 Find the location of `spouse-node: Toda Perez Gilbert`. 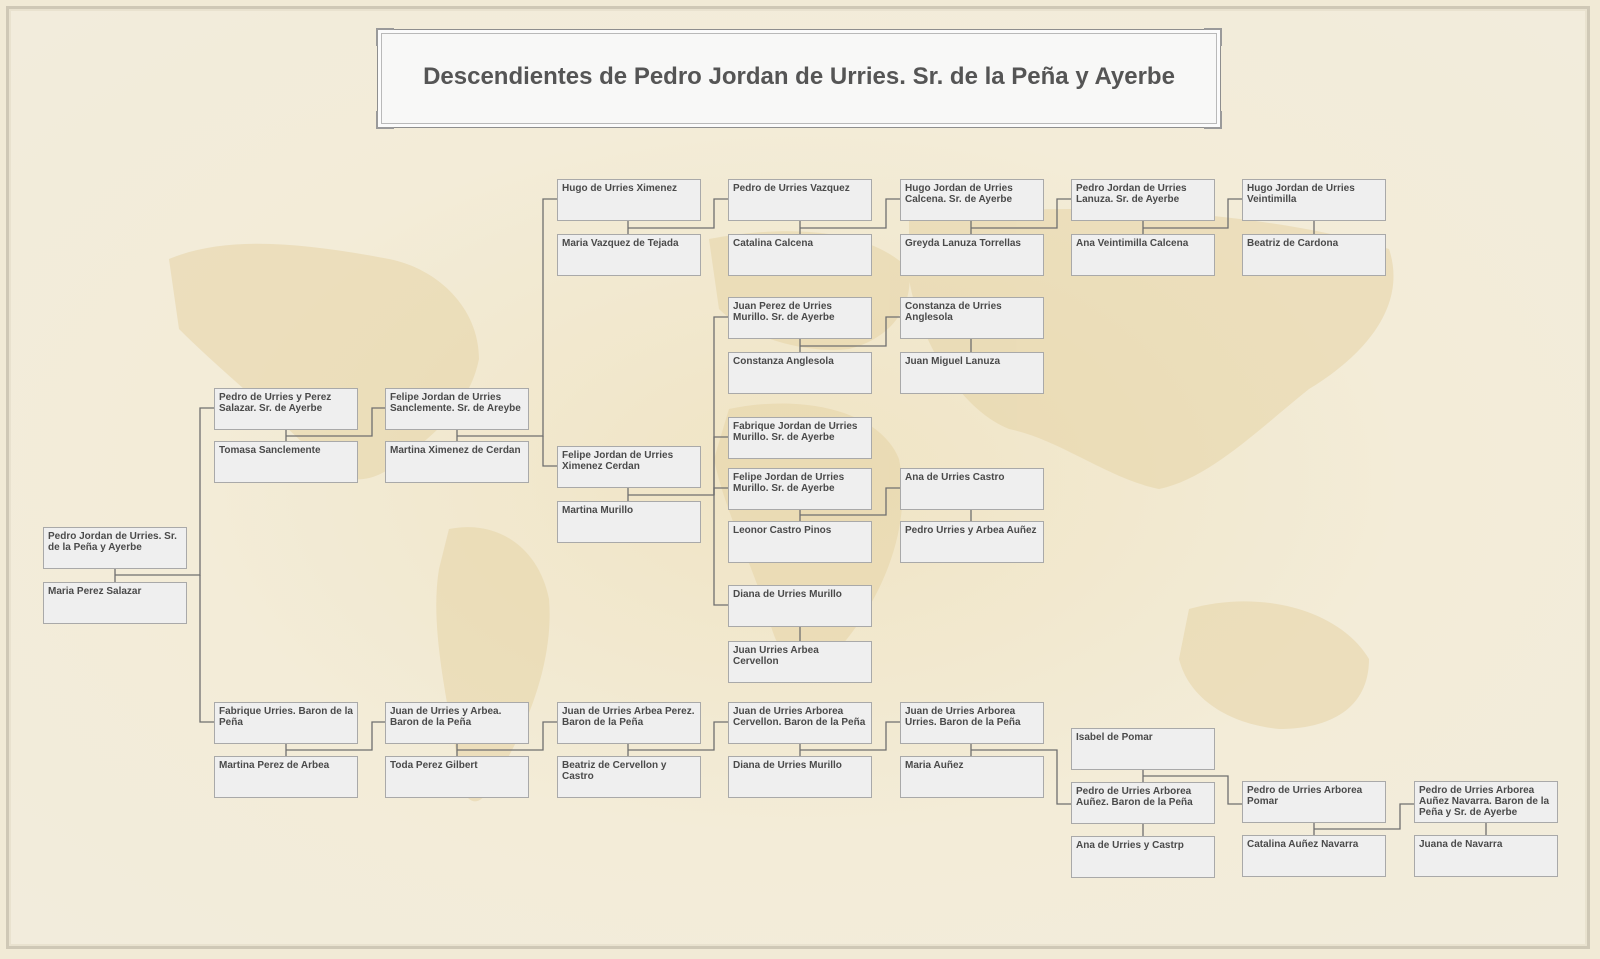

spouse-node: Toda Perez Gilbert is located at coordinates (457, 777).